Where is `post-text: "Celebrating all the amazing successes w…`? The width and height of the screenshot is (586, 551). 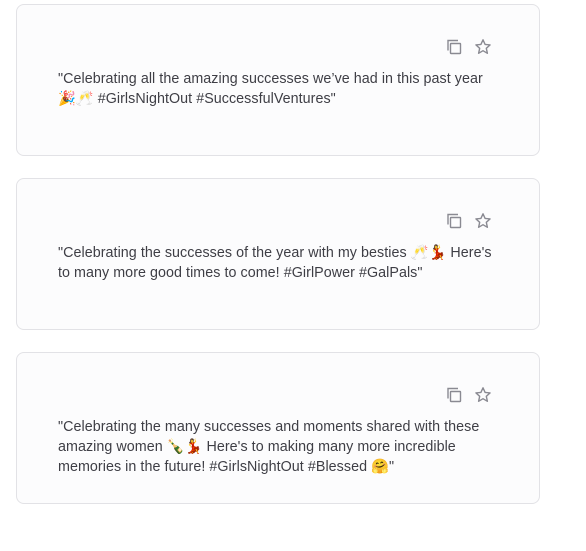
post-text: "Celebrating all the amazing successes w… is located at coordinates (270, 89).